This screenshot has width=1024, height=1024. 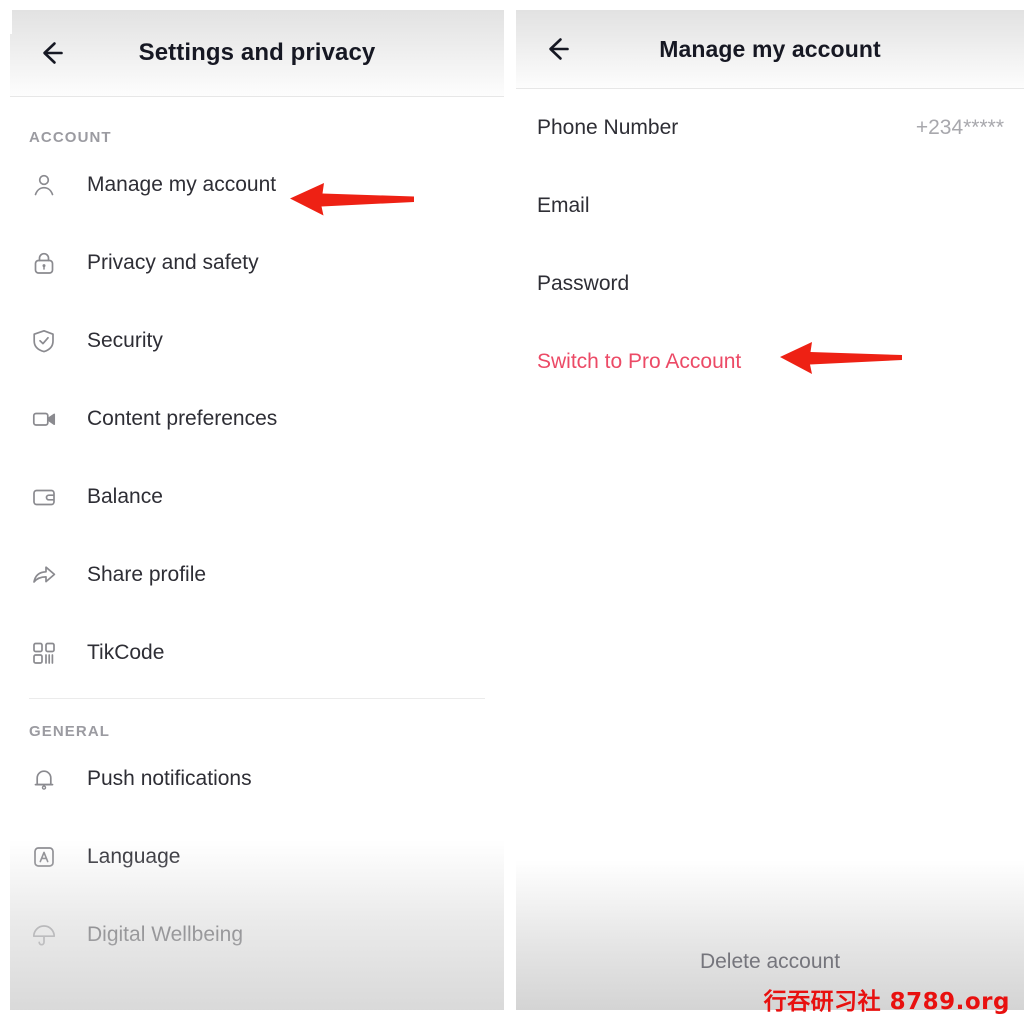 I want to click on wallet-icon, so click(x=44, y=497).